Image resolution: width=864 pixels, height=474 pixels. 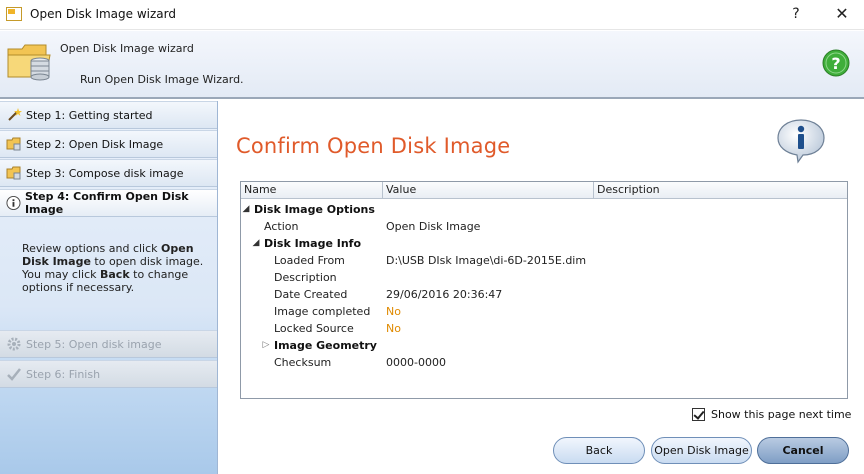 What do you see at coordinates (701, 450) in the screenshot?
I see `open-disk-image-button: Open Disk Image` at bounding box center [701, 450].